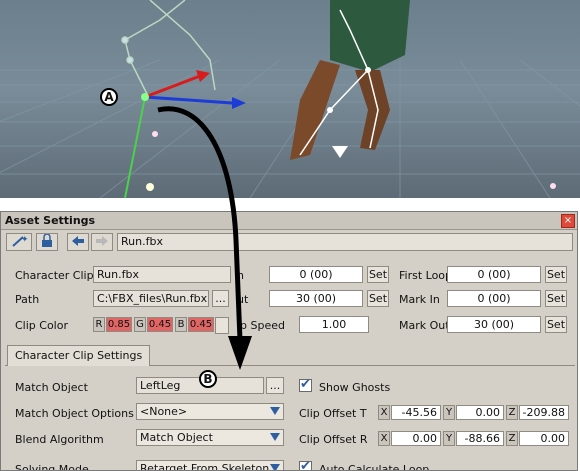 This screenshot has height=471, width=580. What do you see at coordinates (109, 97) in the screenshot?
I see `callout-a: A` at bounding box center [109, 97].